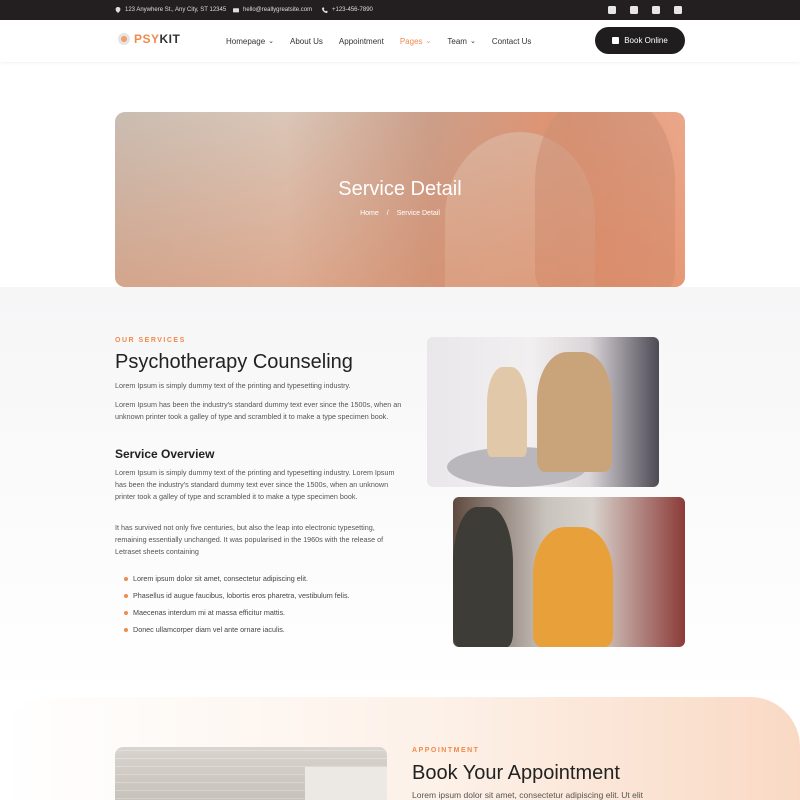  Describe the element at coordinates (234, 362) in the screenshot. I see `service-title: Psychotherapy Counseling` at that location.